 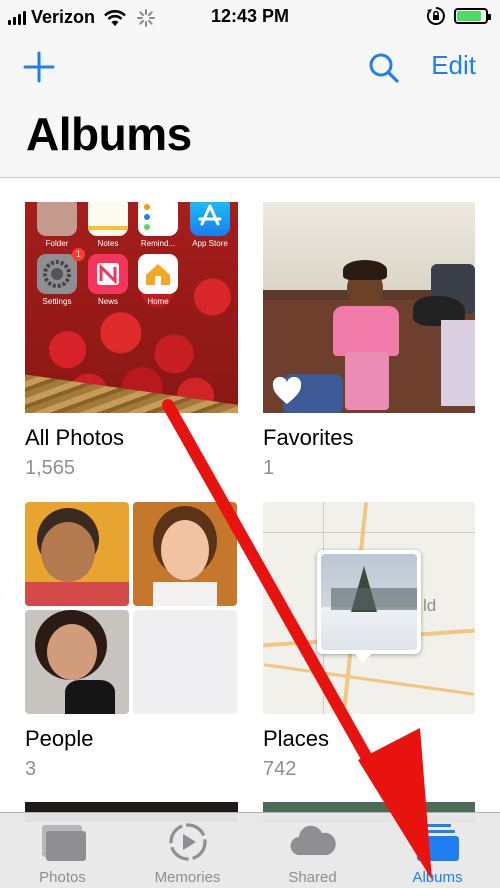 What do you see at coordinates (287, 390) in the screenshot?
I see `favorite-heart-icon` at bounding box center [287, 390].